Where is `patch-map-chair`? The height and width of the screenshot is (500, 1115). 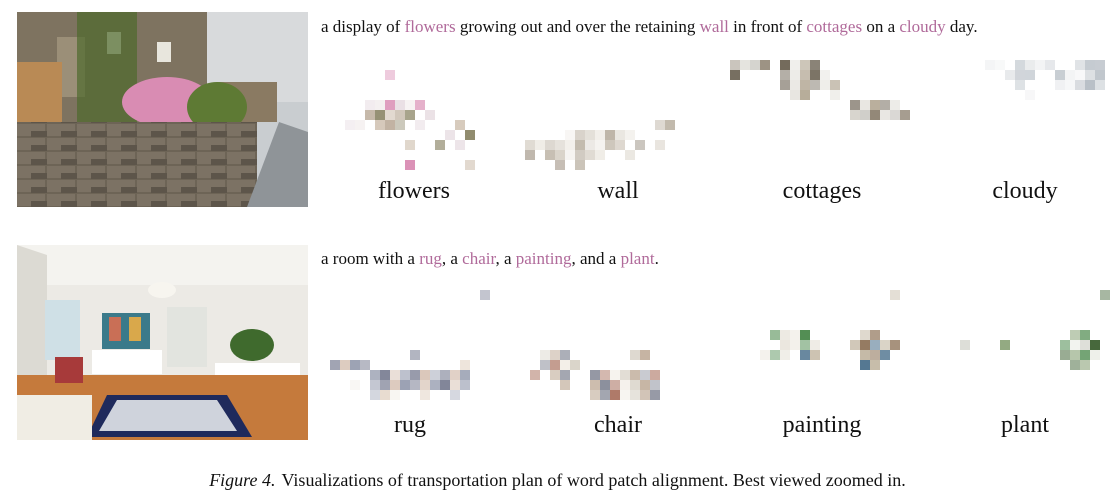 patch-map-chair is located at coordinates (620, 350).